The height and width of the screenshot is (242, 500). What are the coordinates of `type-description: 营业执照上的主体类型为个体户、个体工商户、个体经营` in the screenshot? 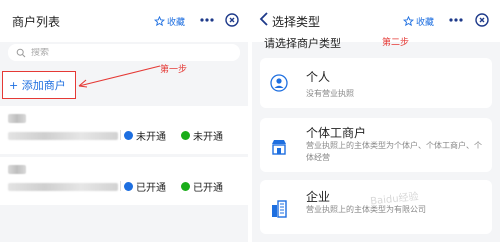 It's located at (394, 151).